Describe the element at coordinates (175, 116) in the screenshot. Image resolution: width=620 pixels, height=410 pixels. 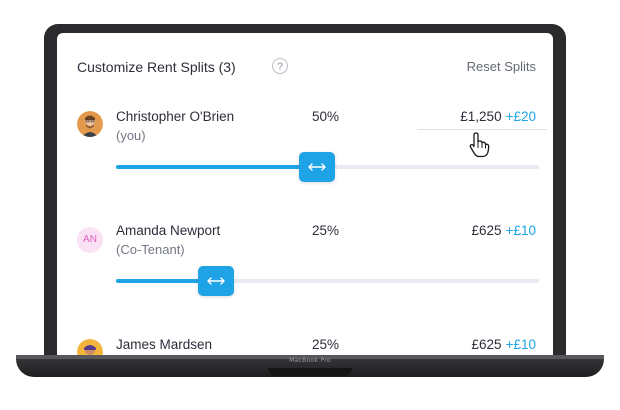
I see `tenant-name: Christopher O'Brien` at that location.